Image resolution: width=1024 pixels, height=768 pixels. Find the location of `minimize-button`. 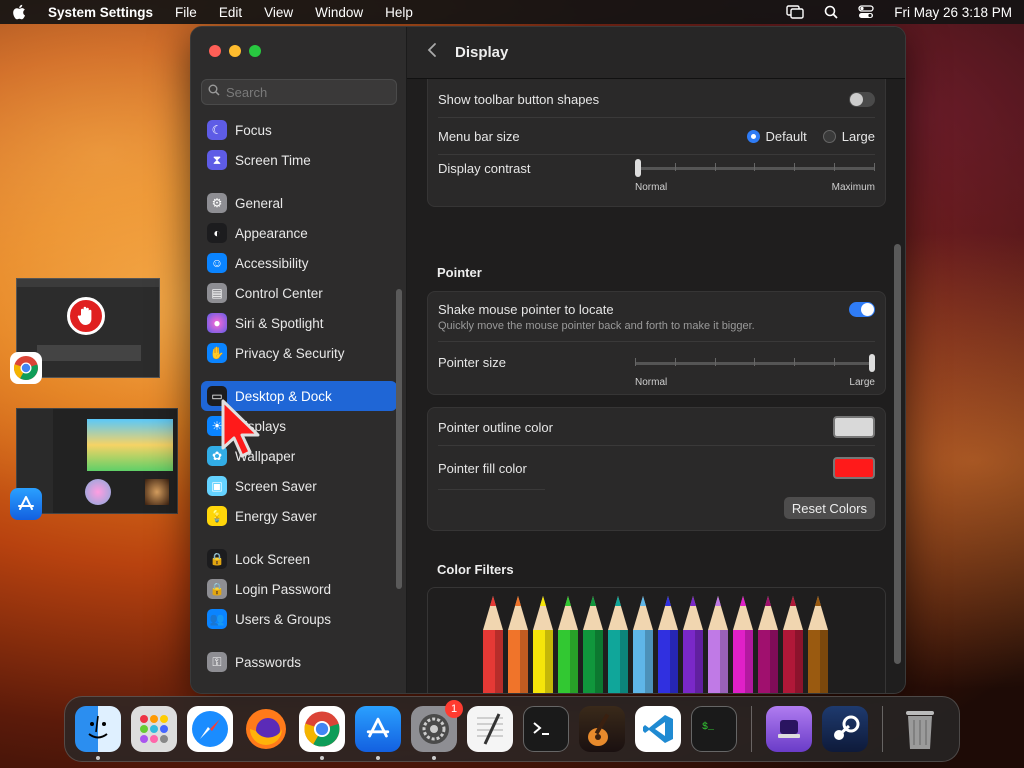

minimize-button is located at coordinates (235, 51).